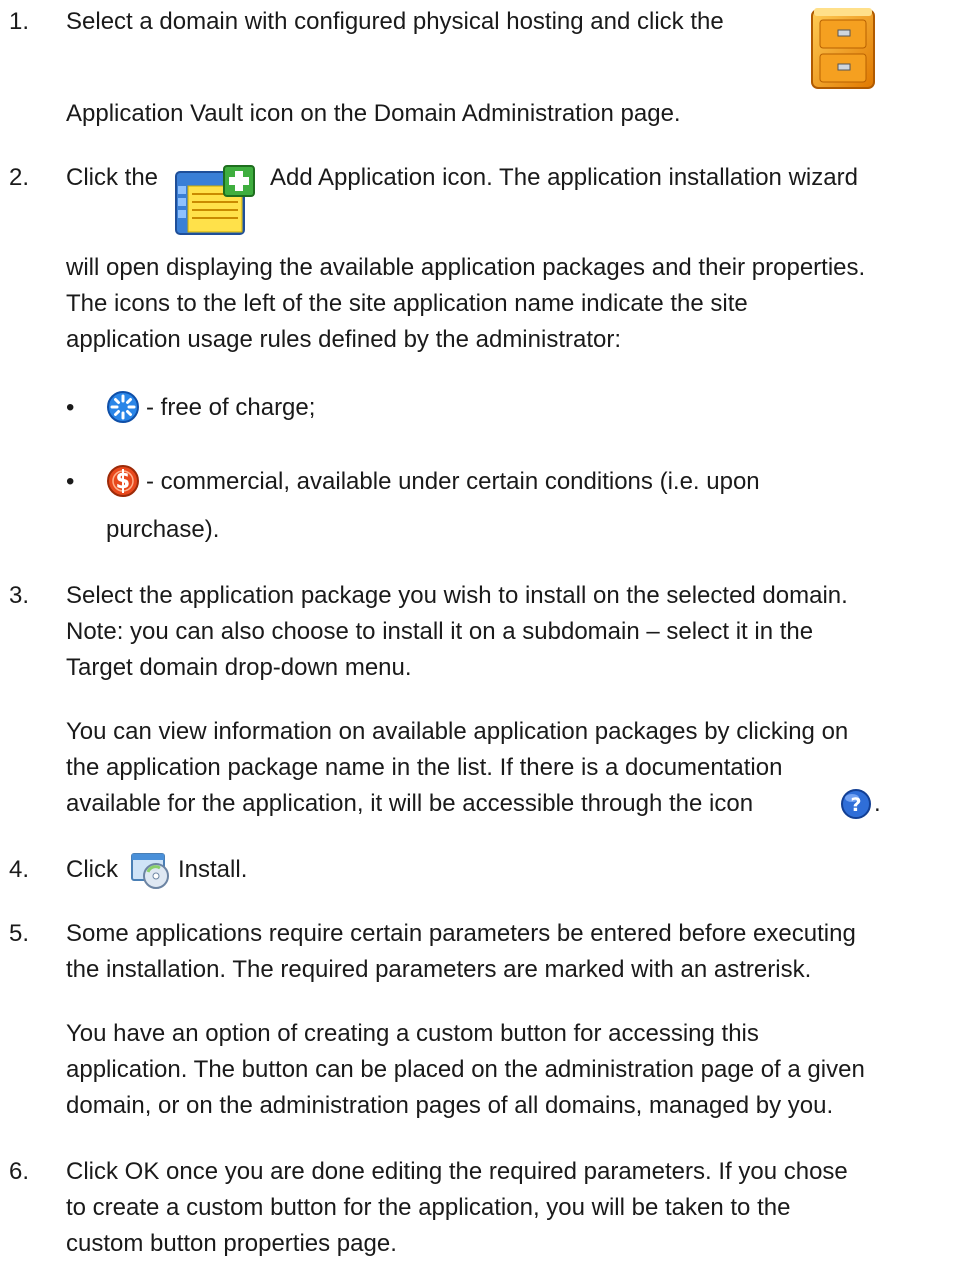 The image size is (958, 1276). I want to click on step-number: 5., so click(19, 933).